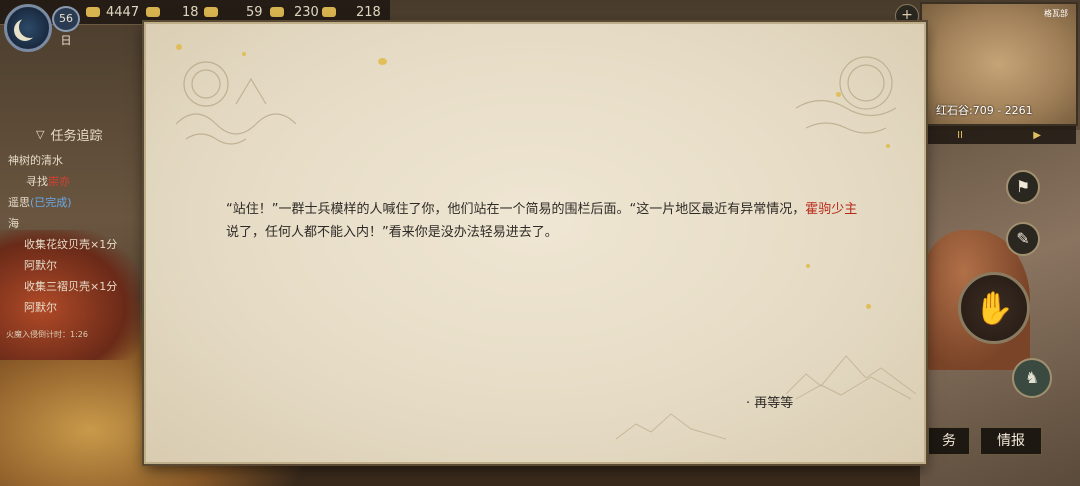 This screenshot has height=486, width=1080. I want to click on copper-coin-icon, so click(211, 12).